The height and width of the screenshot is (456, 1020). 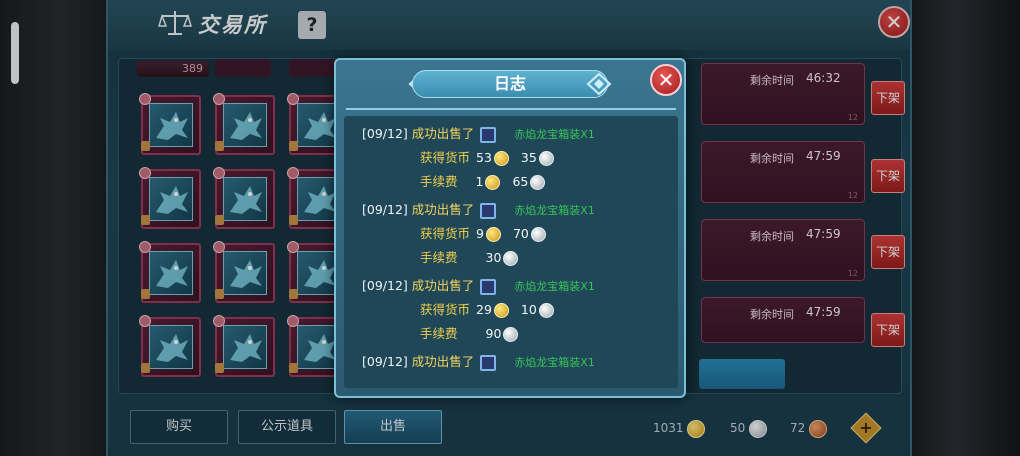 What do you see at coordinates (469, 258) in the screenshot?
I see `log-fee-line: 手续费 30` at bounding box center [469, 258].